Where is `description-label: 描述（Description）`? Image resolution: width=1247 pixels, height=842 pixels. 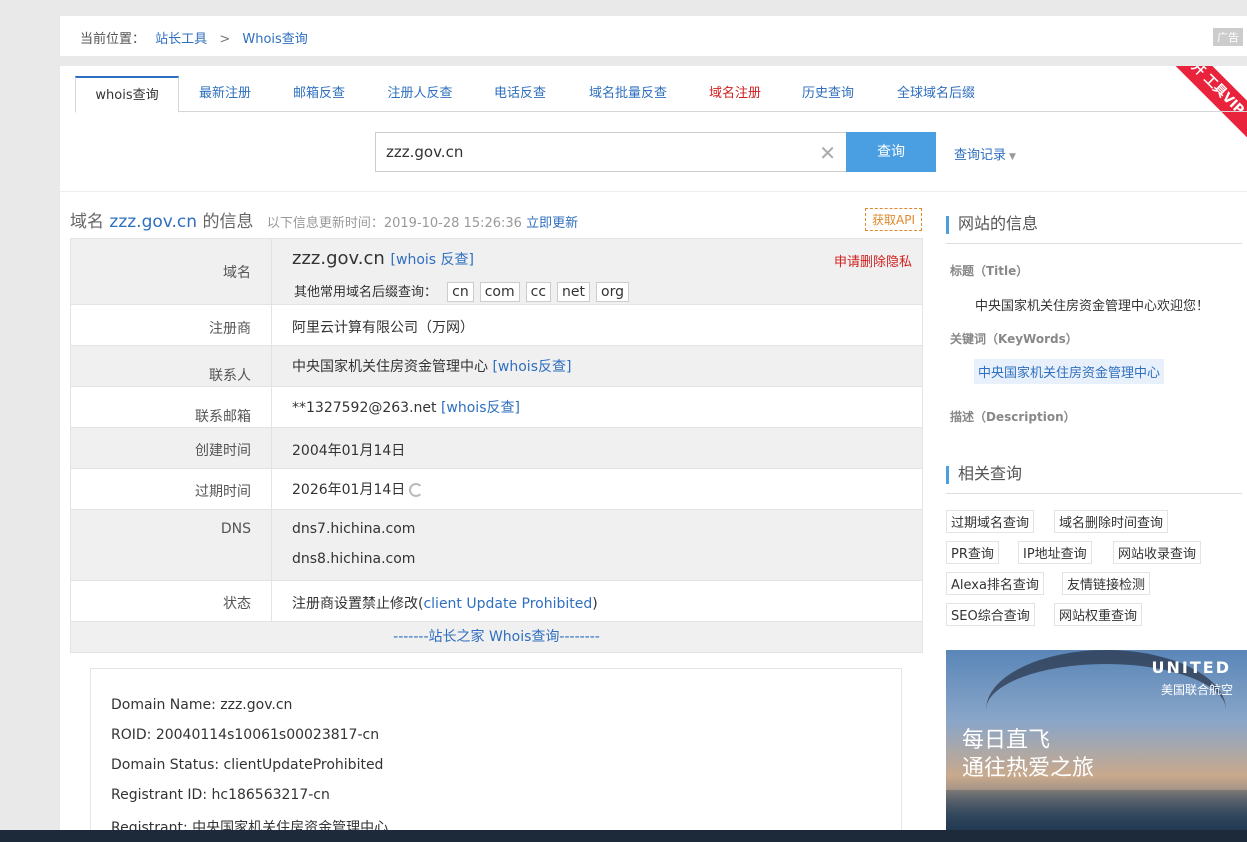 description-label: 描述（Description） is located at coordinates (1013, 417).